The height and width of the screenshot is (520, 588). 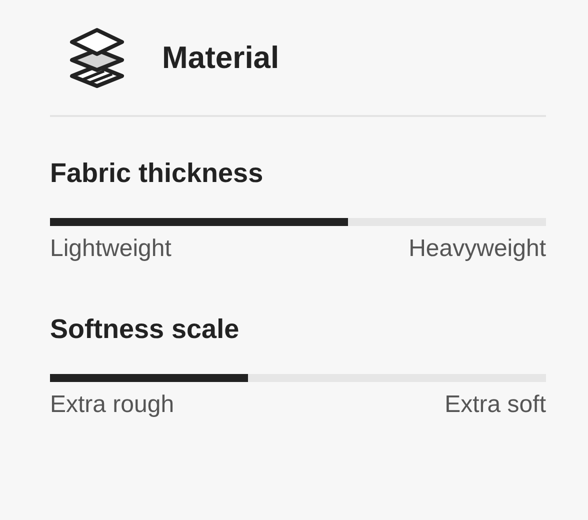 What do you see at coordinates (221, 58) in the screenshot?
I see `panel-title: Material` at bounding box center [221, 58].